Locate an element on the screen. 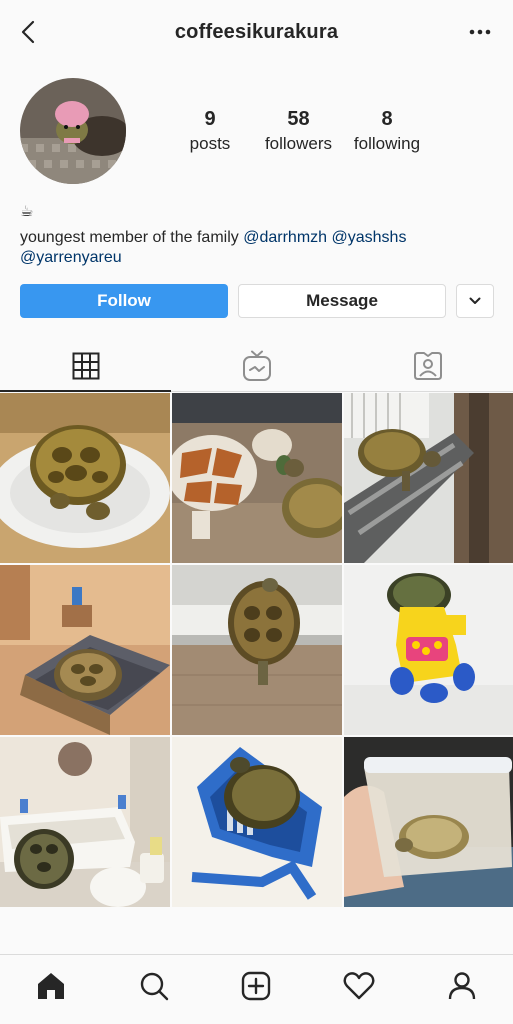 Image resolution: width=513 pixels, height=1024 pixels. tab-igtv is located at coordinates (256, 365).